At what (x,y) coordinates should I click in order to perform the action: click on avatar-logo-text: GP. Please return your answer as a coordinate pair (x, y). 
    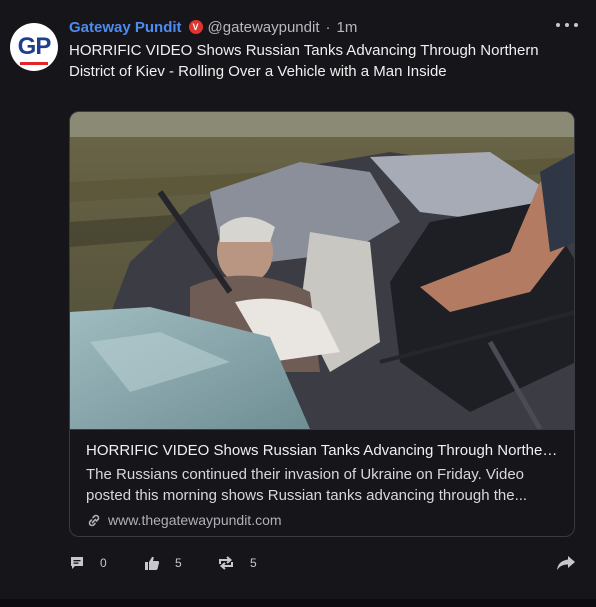
    Looking at the image, I should click on (34, 46).